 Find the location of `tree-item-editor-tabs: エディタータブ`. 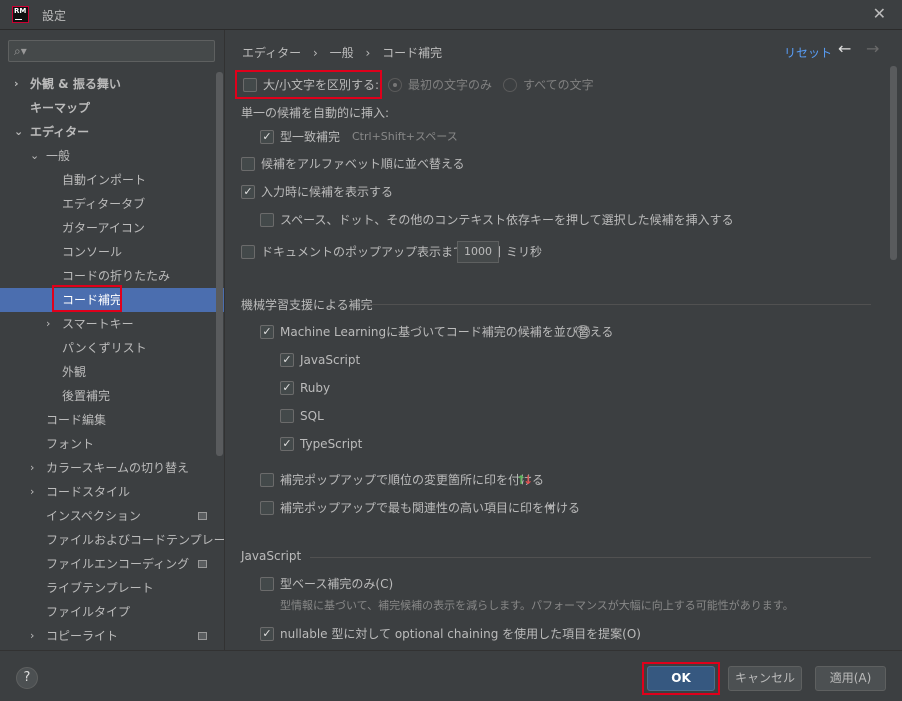

tree-item-editor-tabs: エディタータブ is located at coordinates (112, 204).